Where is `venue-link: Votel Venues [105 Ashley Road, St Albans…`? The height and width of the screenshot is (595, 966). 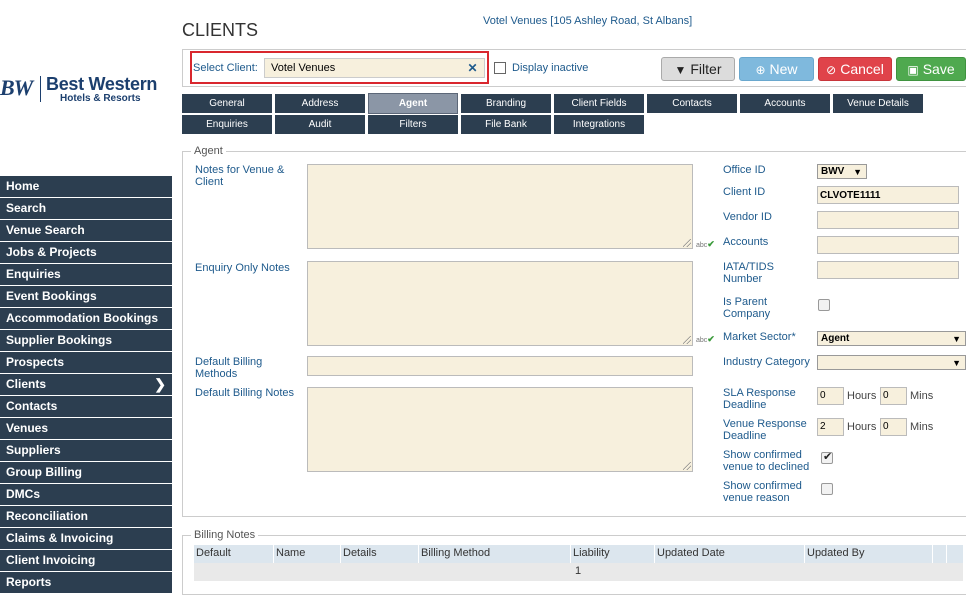
venue-link: Votel Venues [105 Ashley Road, St Albans… is located at coordinates (587, 21).